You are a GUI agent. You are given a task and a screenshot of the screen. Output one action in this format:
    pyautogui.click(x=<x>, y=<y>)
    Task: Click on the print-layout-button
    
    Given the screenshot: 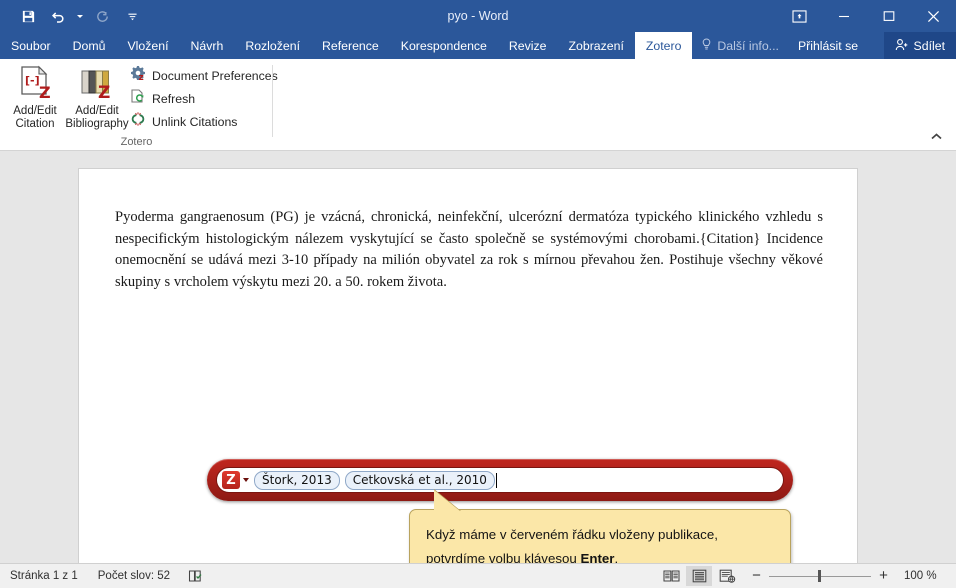 What is the action you would take?
    pyautogui.click(x=699, y=576)
    